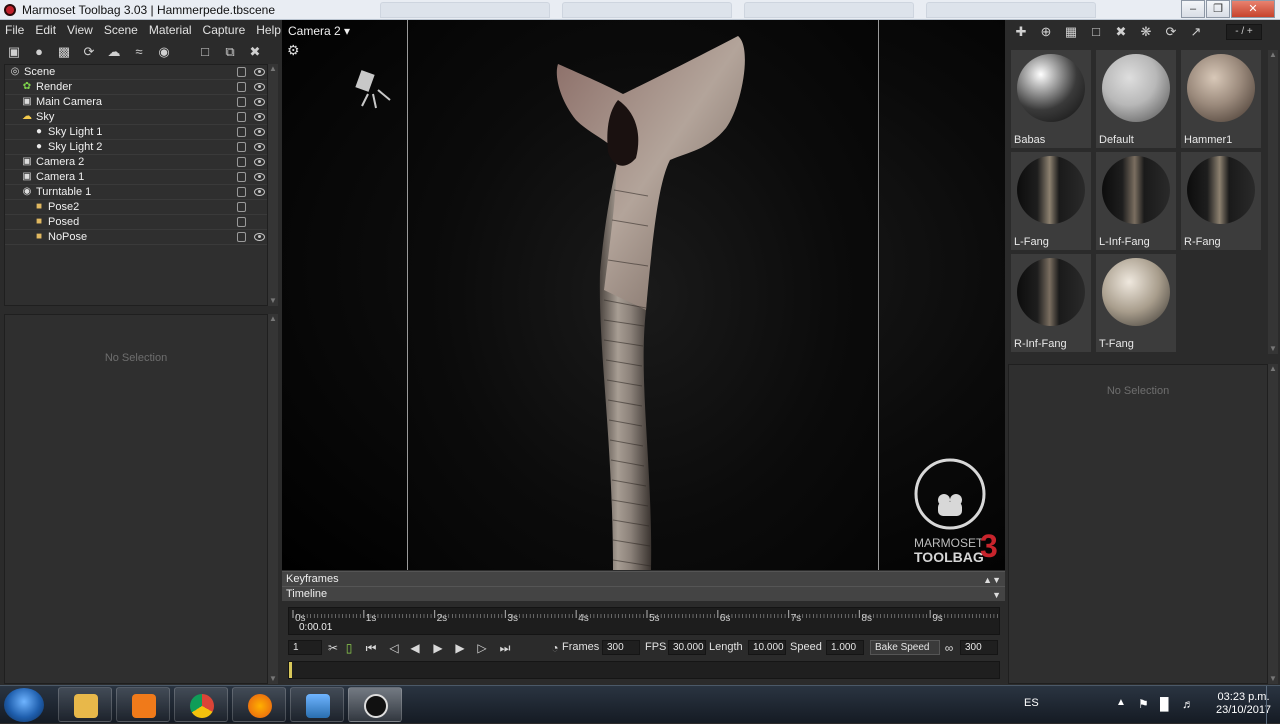 The image size is (1280, 724). I want to click on refresh-icon: ⟳, so click(1171, 32).